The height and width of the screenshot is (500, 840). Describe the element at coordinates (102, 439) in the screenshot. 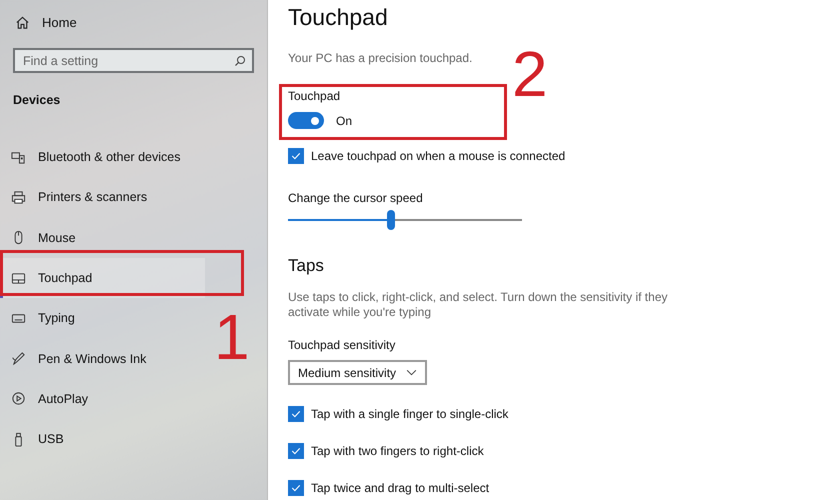

I see `nav-item: USB` at that location.